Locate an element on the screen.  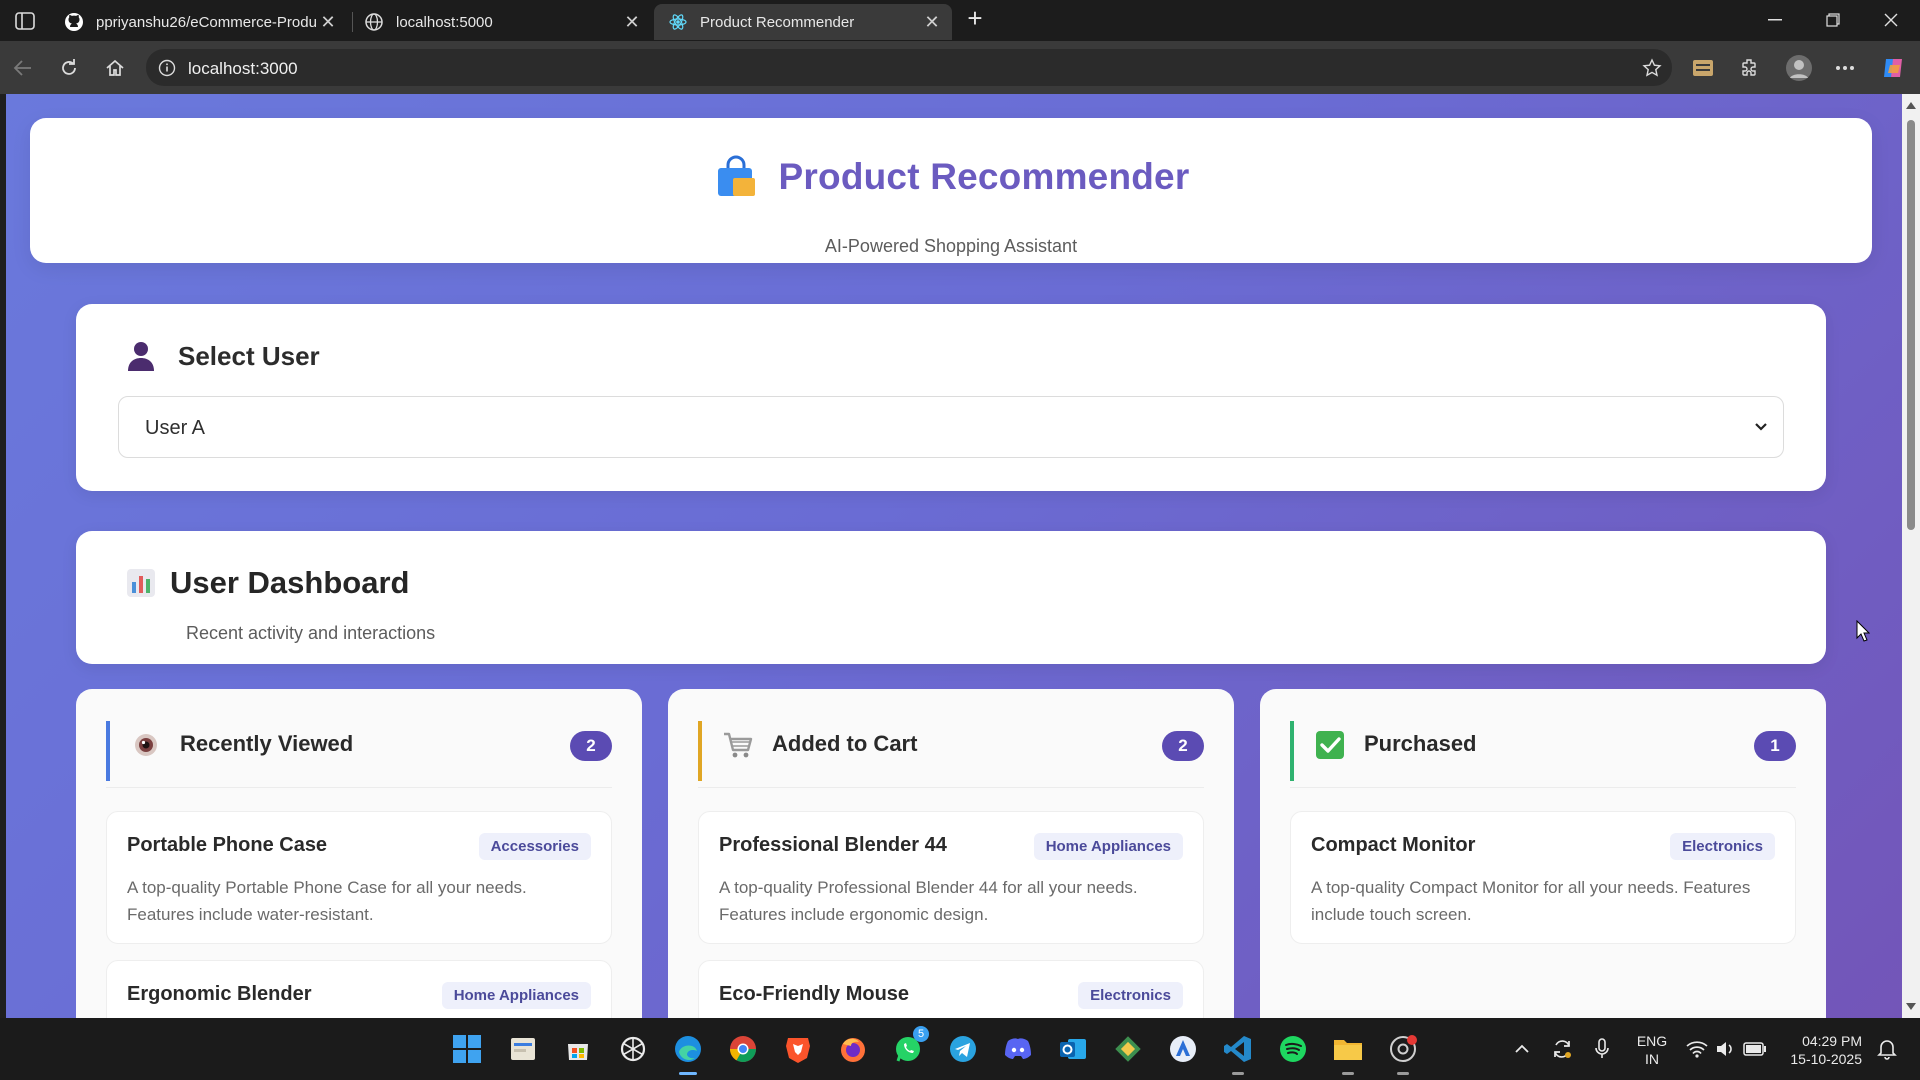
scroll-up-arrow is located at coordinates (1911, 105).